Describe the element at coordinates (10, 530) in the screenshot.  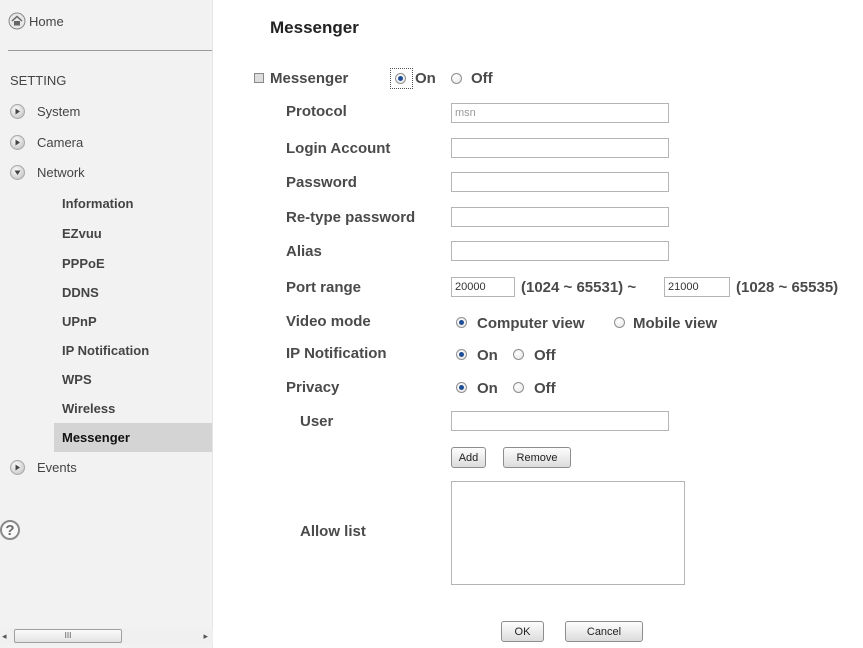
I see `help-icon: ?` at that location.